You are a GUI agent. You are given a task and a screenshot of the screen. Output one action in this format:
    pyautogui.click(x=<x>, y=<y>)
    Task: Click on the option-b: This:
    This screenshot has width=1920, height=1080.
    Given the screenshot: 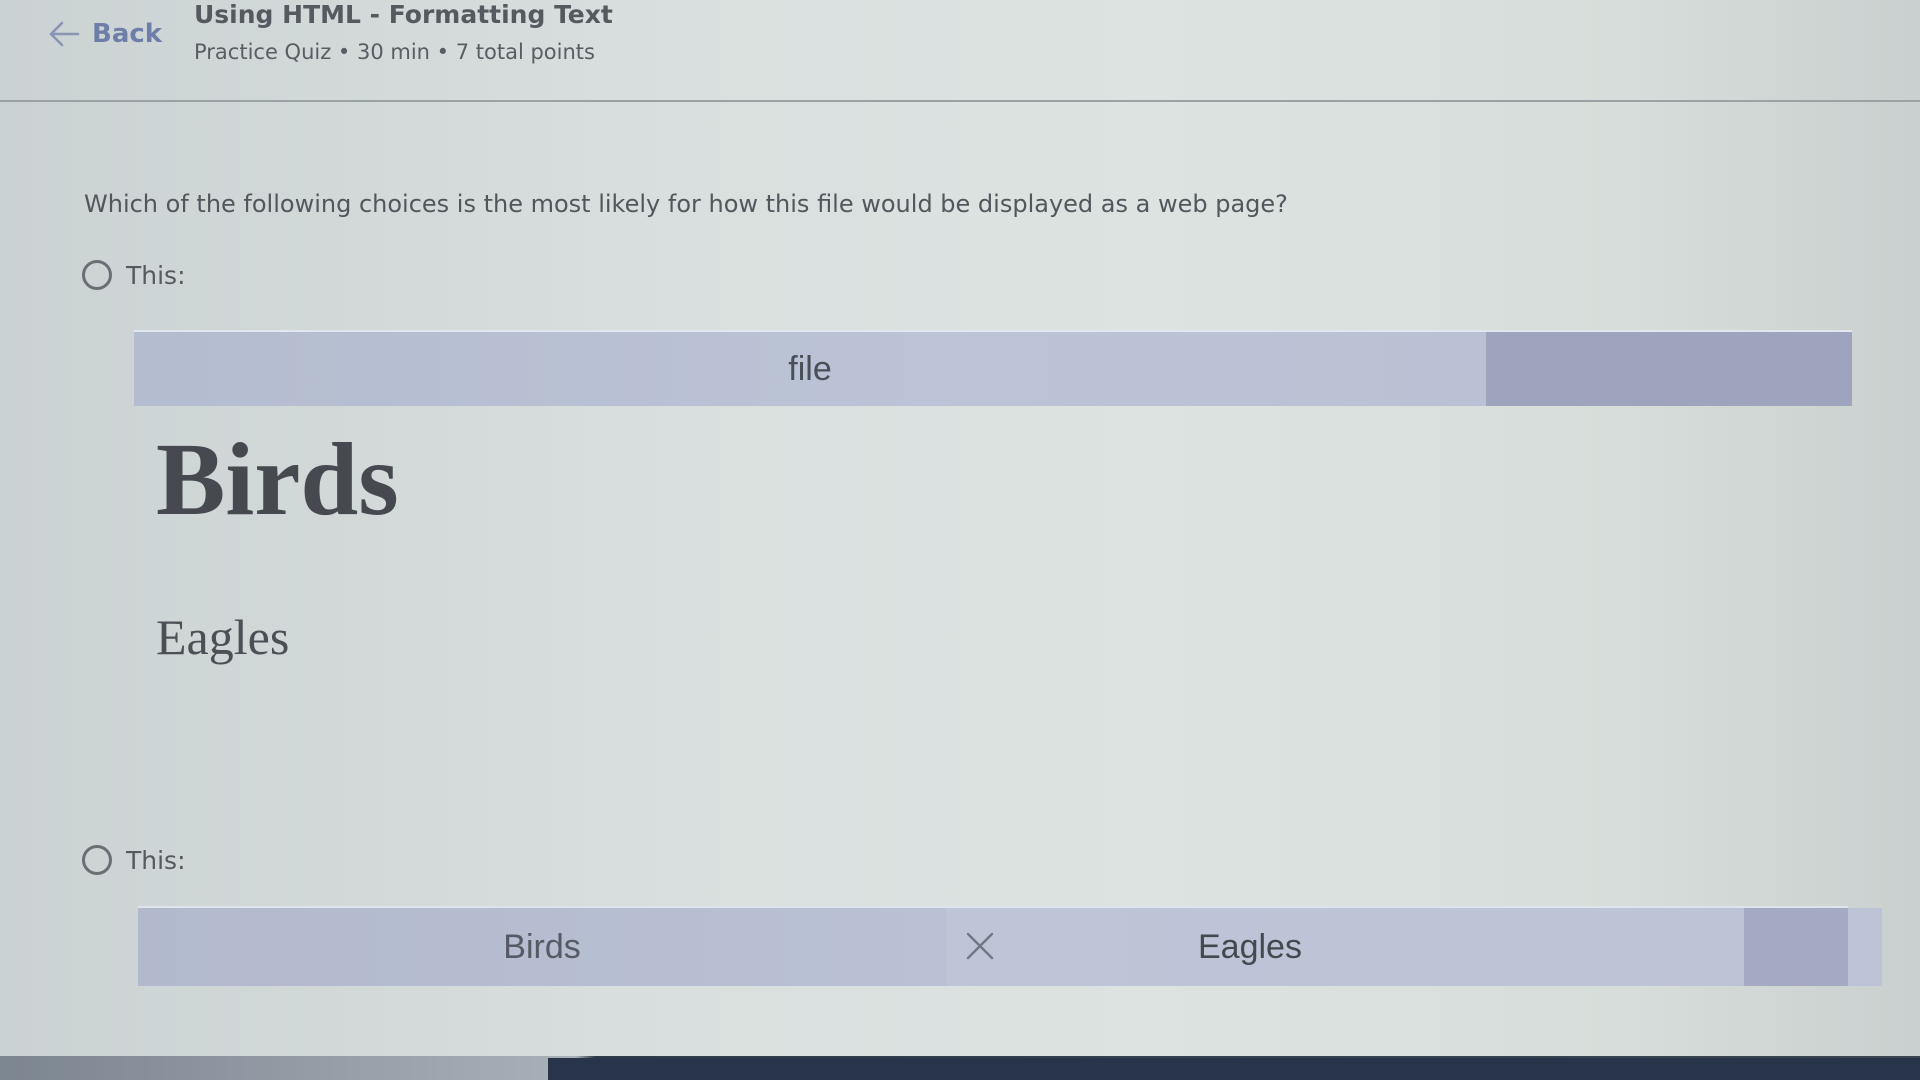 What is the action you would take?
    pyautogui.click(x=134, y=860)
    